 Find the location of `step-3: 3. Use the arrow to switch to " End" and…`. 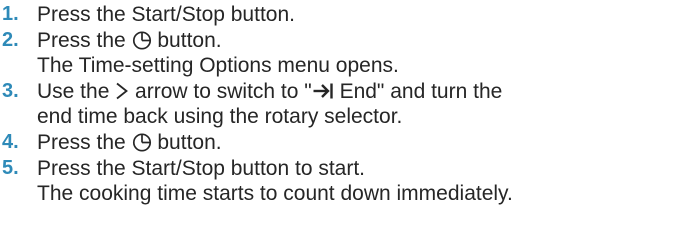

step-3: 3. Use the arrow to switch to " End" and… is located at coordinates (338, 92).